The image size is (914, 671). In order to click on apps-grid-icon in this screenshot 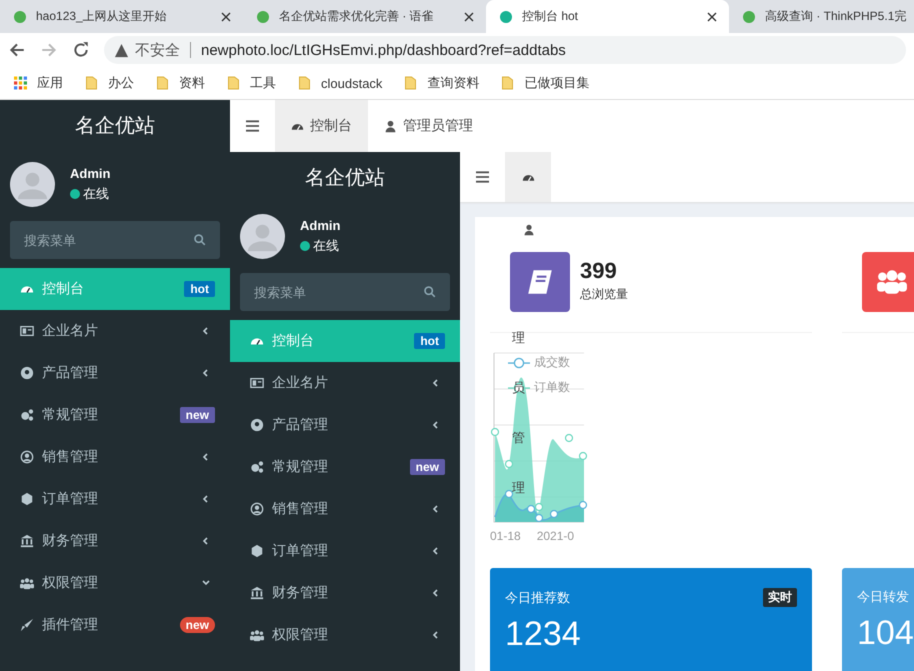, I will do `click(20, 83)`.